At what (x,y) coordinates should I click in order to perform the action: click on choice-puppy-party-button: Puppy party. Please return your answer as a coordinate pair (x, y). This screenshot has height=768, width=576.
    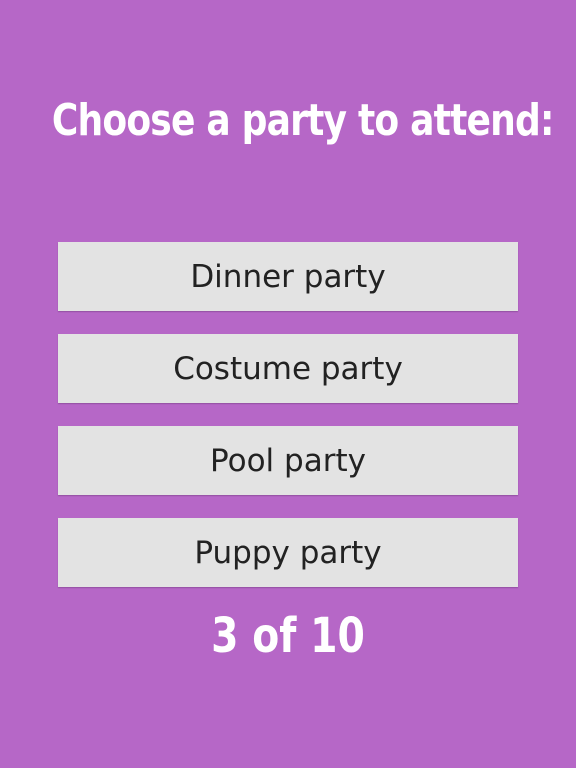
    Looking at the image, I should click on (288, 552).